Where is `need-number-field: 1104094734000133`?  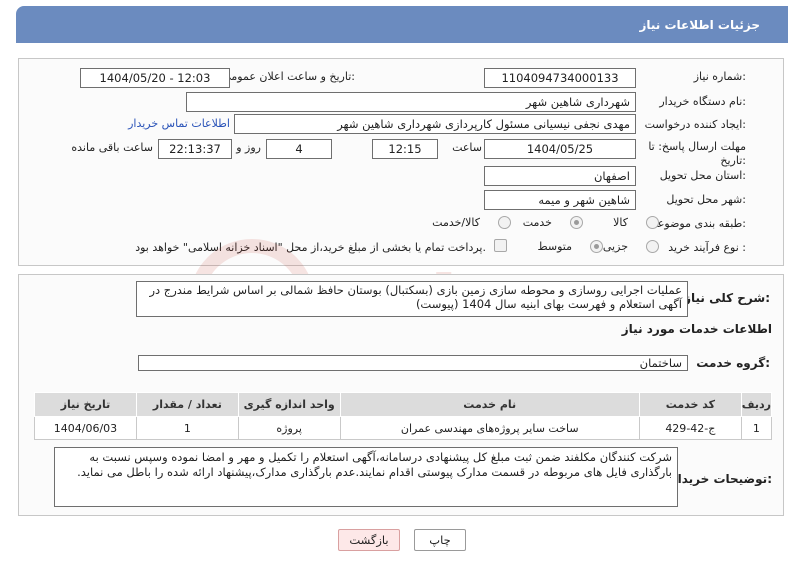
need-number-field: 1104094734000133 is located at coordinates (560, 78).